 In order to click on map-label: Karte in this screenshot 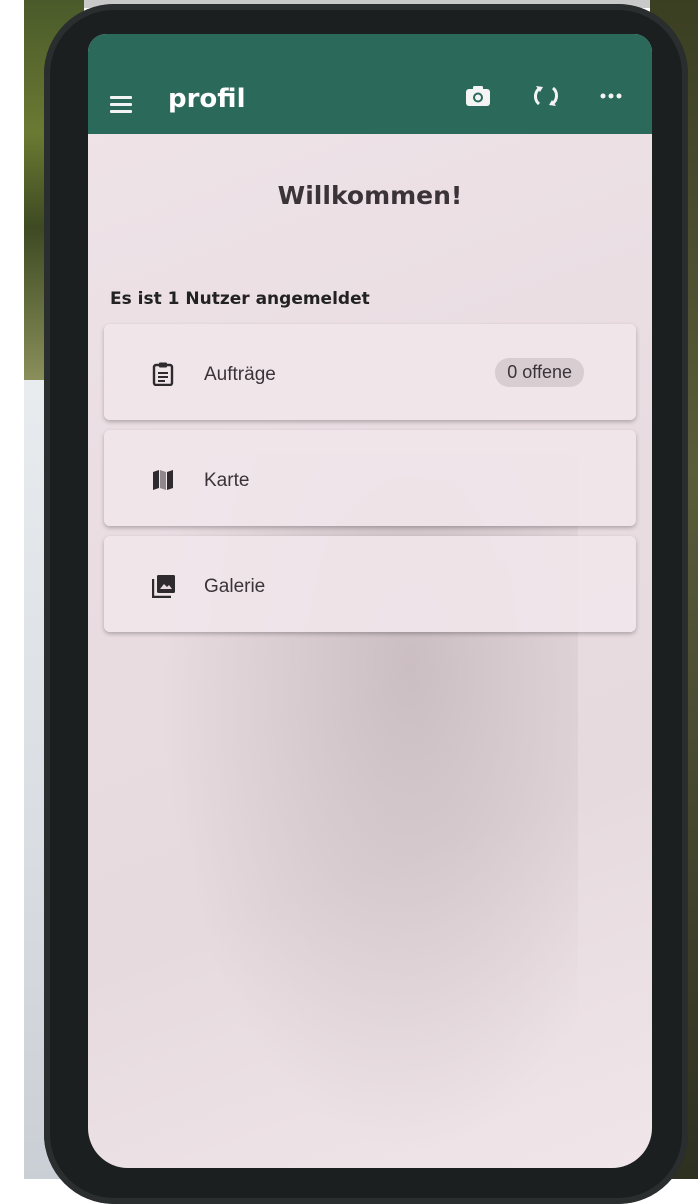, I will do `click(227, 480)`.